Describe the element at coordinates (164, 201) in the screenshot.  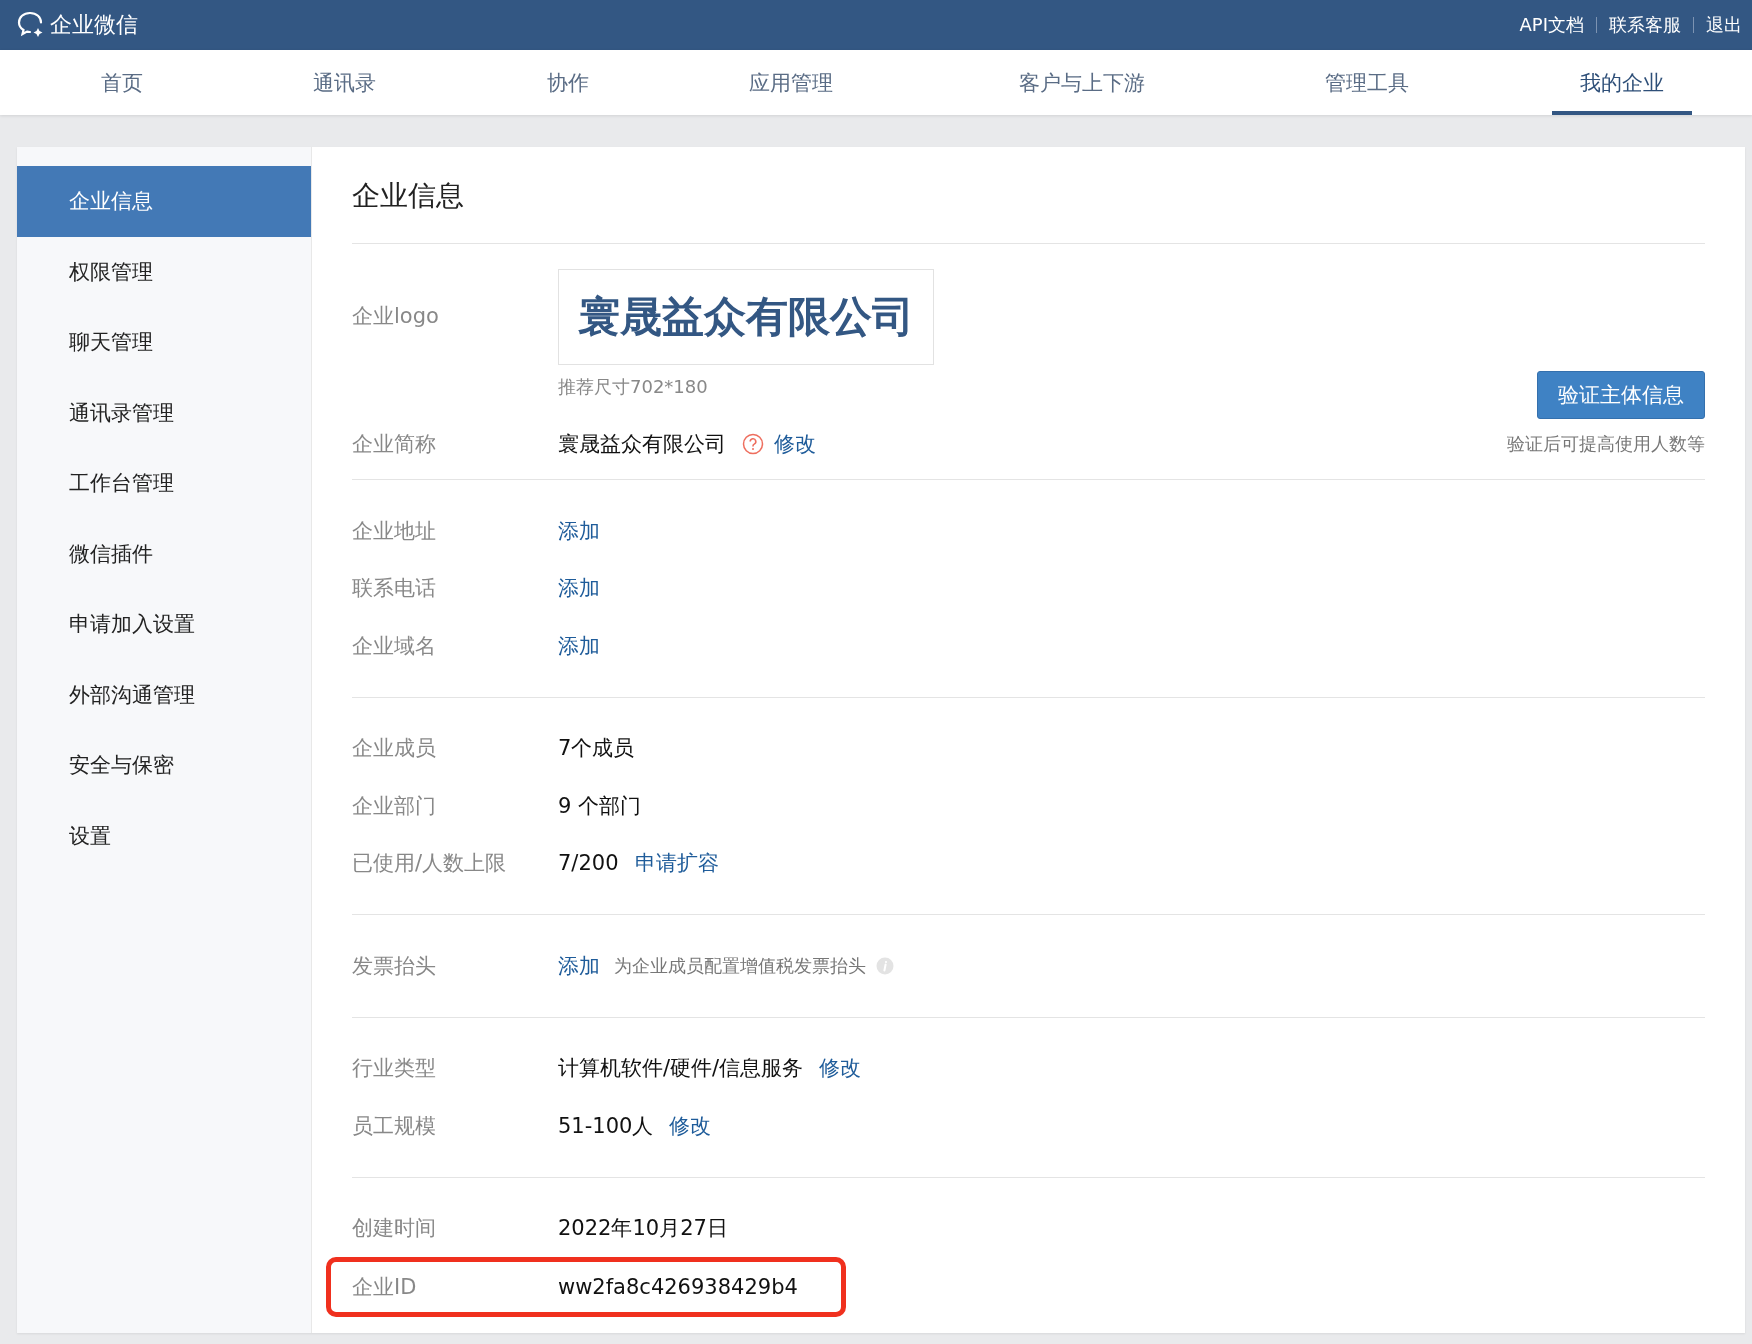
I see `sidebar-item: 企业信息` at that location.